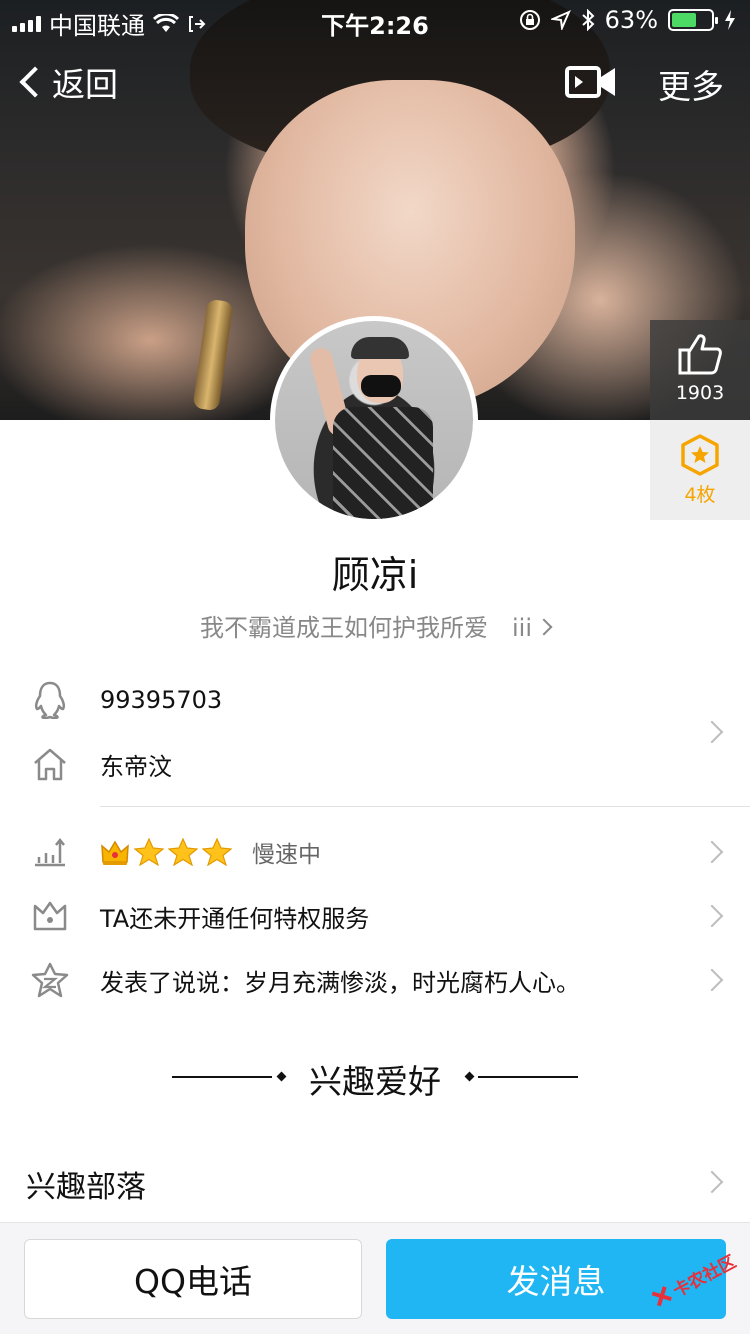  Describe the element at coordinates (166, 852) in the screenshot. I see `level-badges` at that location.